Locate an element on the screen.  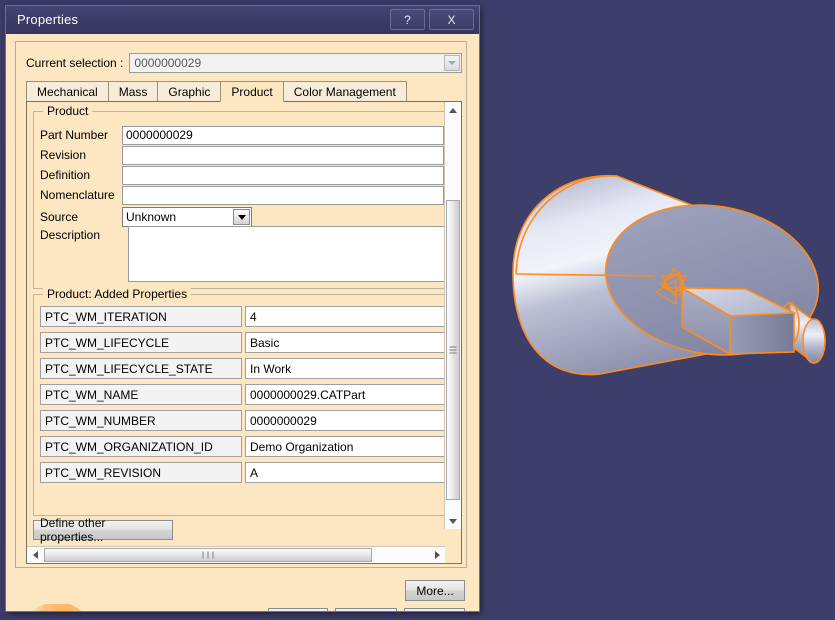
property-key: PTC_WM_ORGANIZATION_ID is located at coordinates (141, 446).